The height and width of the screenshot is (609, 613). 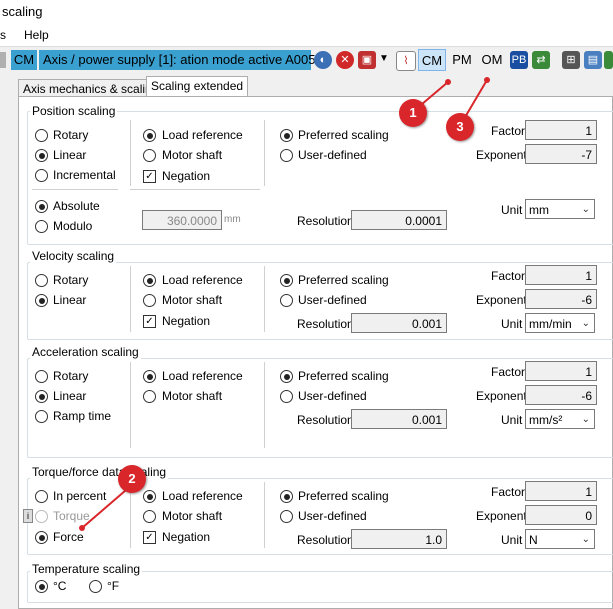 What do you see at coordinates (413, 113) in the screenshot?
I see `callout-badge-1: 1` at bounding box center [413, 113].